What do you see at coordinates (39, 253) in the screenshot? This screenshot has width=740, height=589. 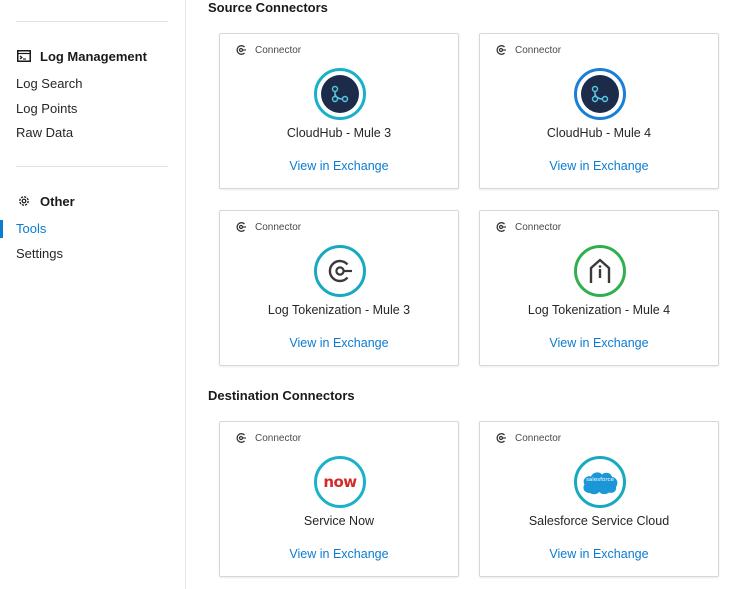 I see `sidebar-item-settings: Settings` at bounding box center [39, 253].